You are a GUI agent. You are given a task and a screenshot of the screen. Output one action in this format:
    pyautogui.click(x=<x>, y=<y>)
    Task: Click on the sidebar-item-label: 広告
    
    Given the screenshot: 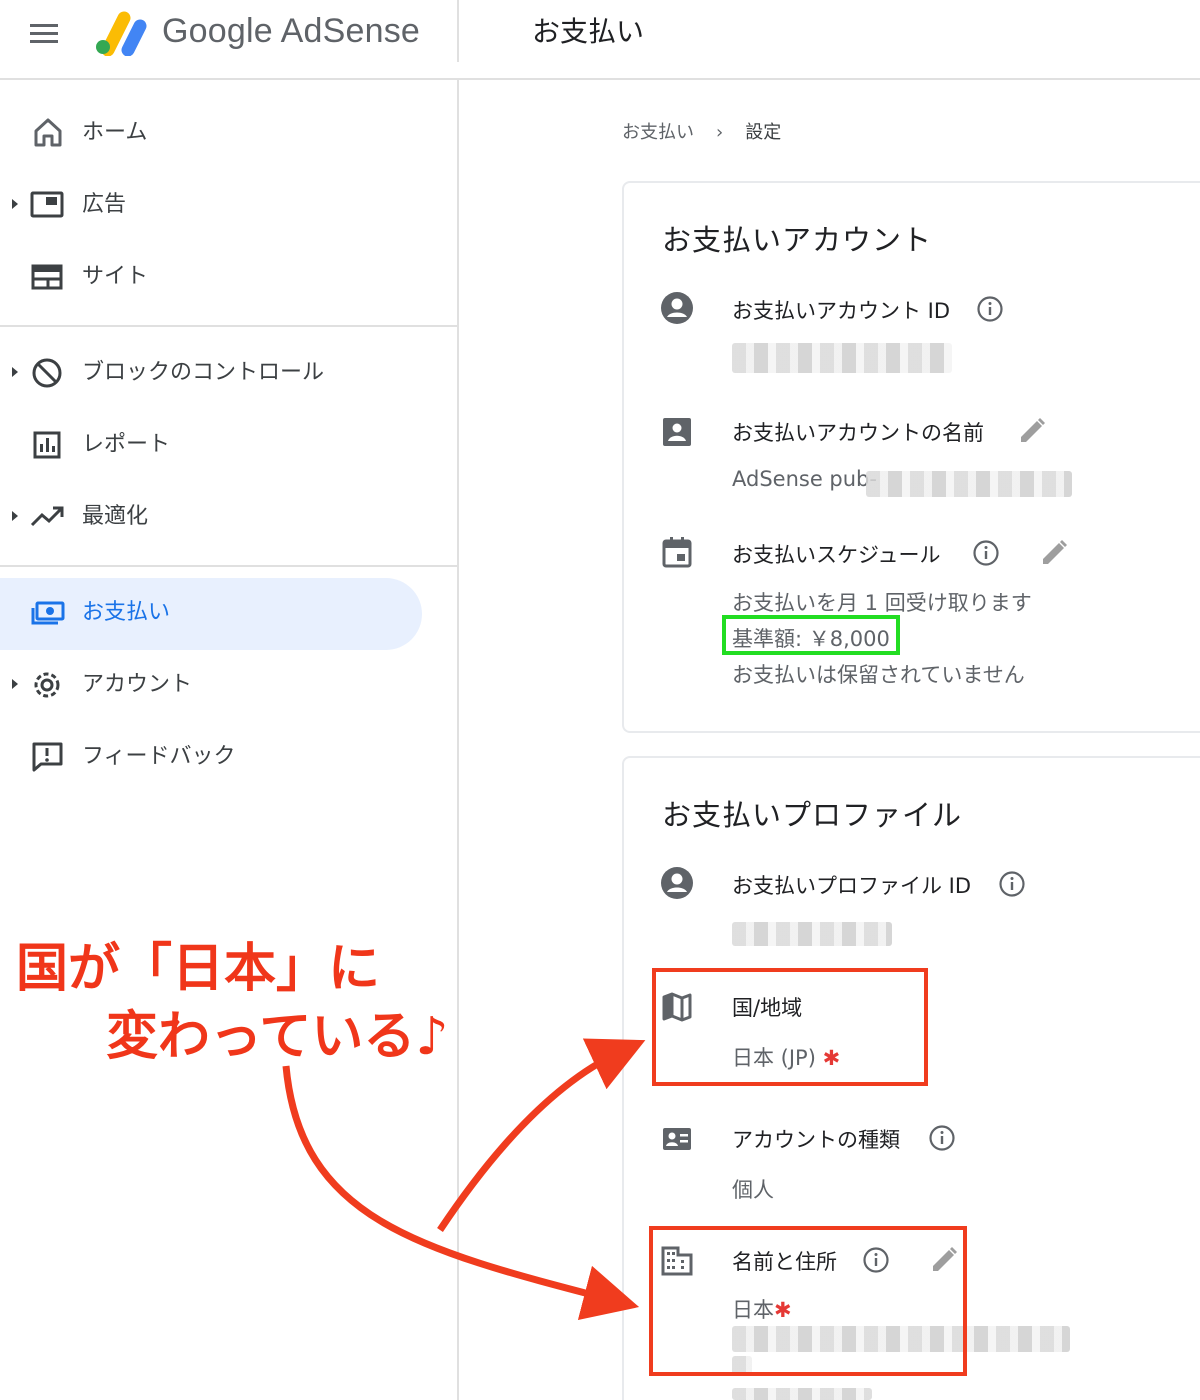 What is the action you would take?
    pyautogui.click(x=104, y=204)
    